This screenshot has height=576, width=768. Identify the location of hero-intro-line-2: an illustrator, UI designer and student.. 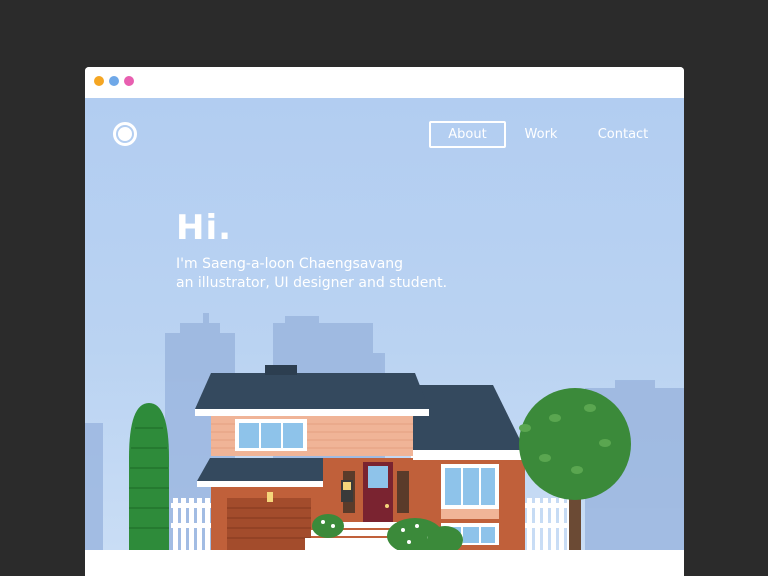
(312, 283).